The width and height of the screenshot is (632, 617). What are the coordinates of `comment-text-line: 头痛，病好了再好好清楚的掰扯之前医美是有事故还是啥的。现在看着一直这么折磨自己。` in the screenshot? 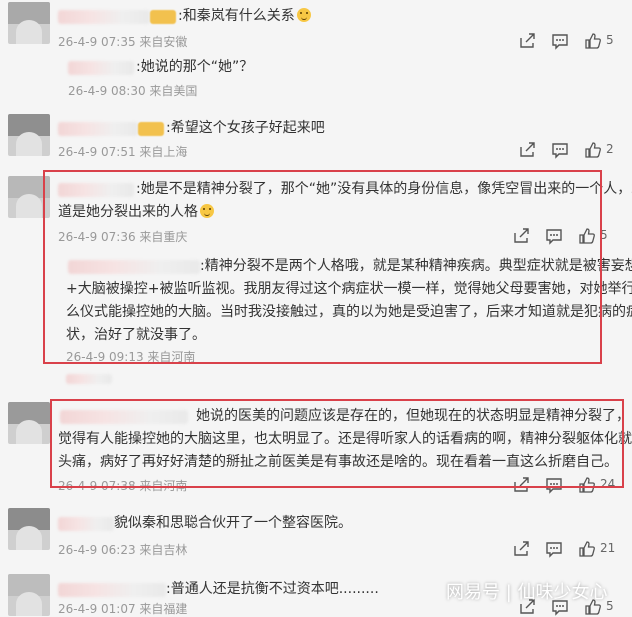 It's located at (338, 462).